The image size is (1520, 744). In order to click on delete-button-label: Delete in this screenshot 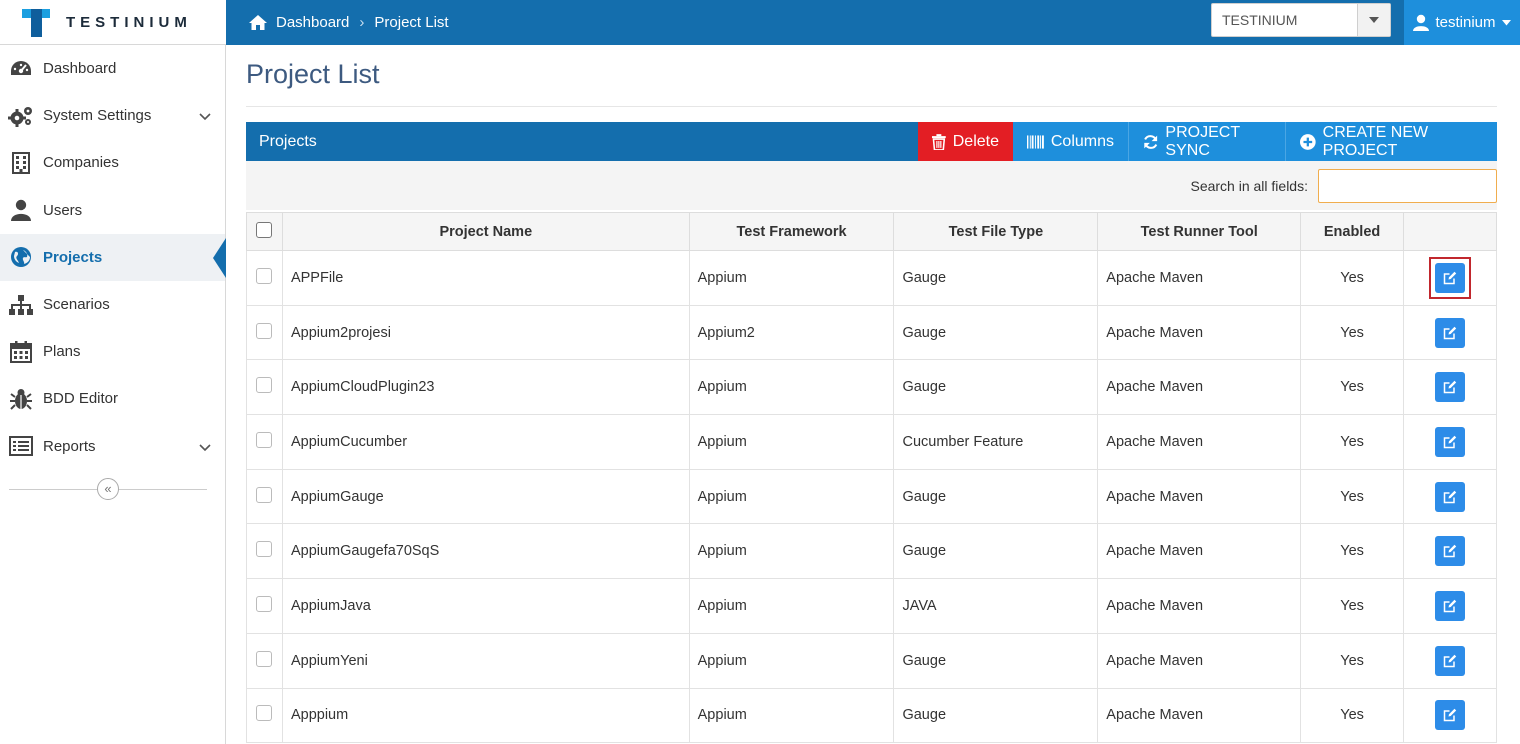, I will do `click(975, 141)`.